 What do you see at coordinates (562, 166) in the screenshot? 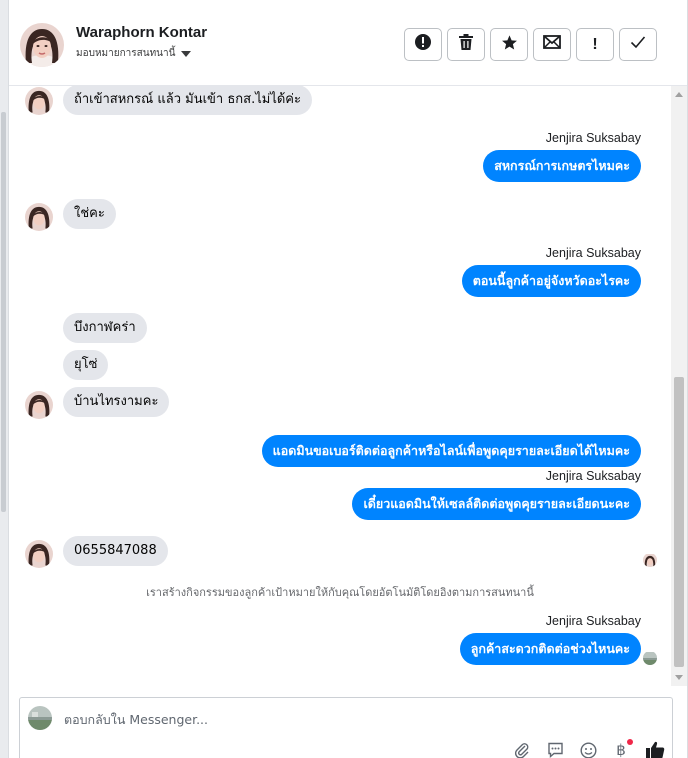
I see `outgoing-message: สหกรณ์การเกษตรไหมคะ` at bounding box center [562, 166].